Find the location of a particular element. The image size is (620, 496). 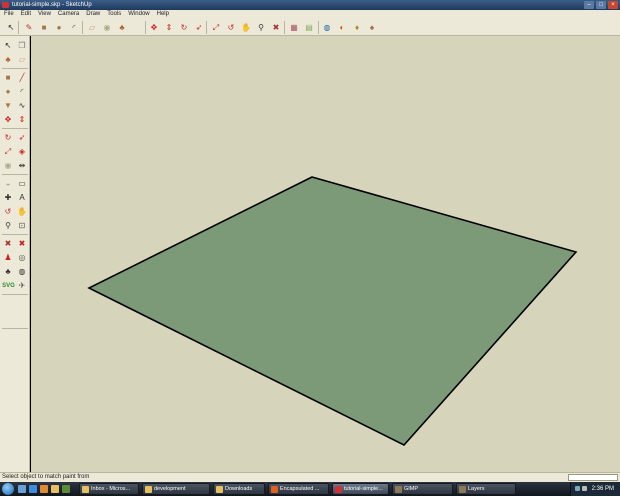

left-tape-measure-icon: ◉ is located at coordinates (8, 166).